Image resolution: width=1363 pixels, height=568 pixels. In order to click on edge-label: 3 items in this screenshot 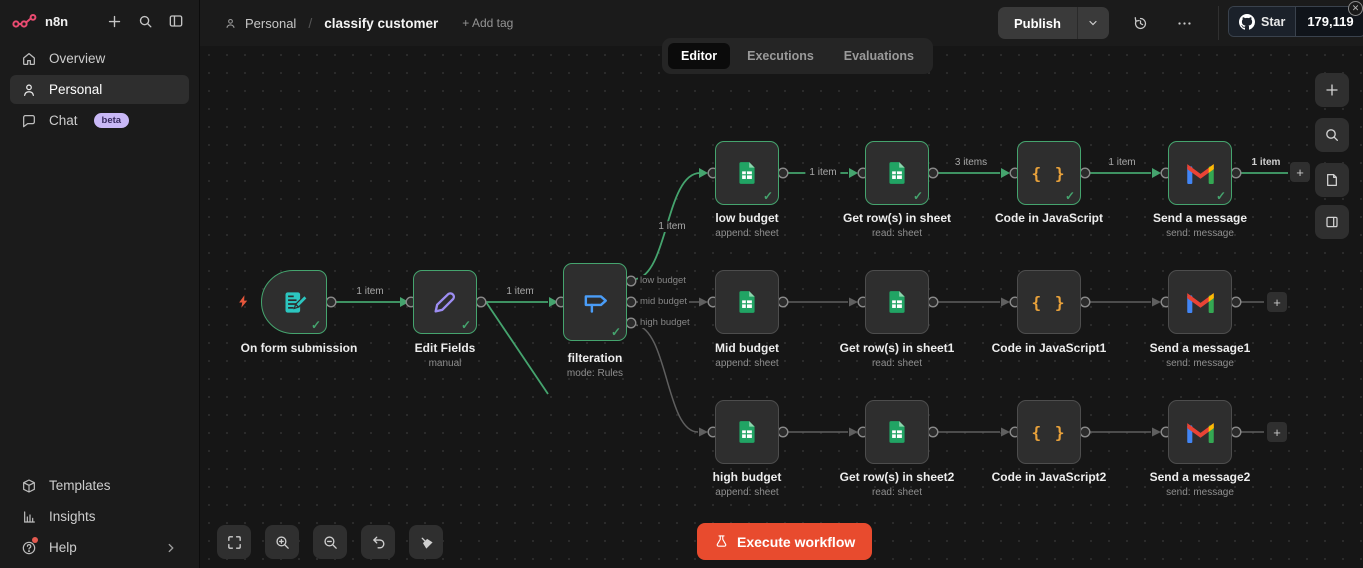, I will do `click(971, 162)`.